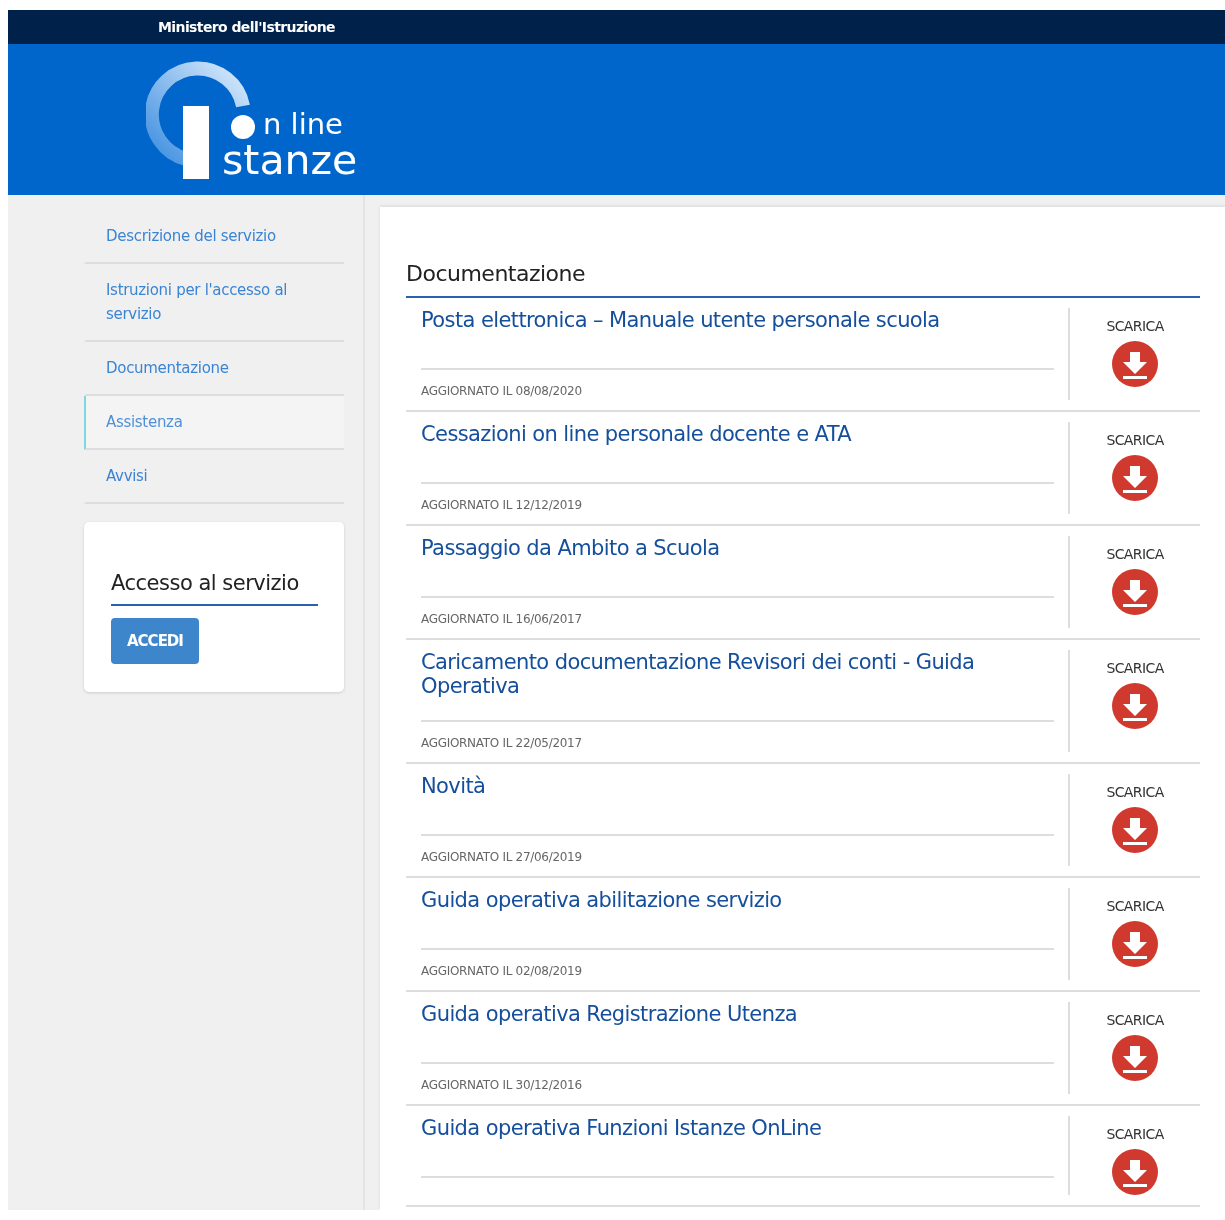 The height and width of the screenshot is (1220, 1225). I want to click on document-link: Guida operativa Funzioni Istanze OnLine, so click(737, 1147).